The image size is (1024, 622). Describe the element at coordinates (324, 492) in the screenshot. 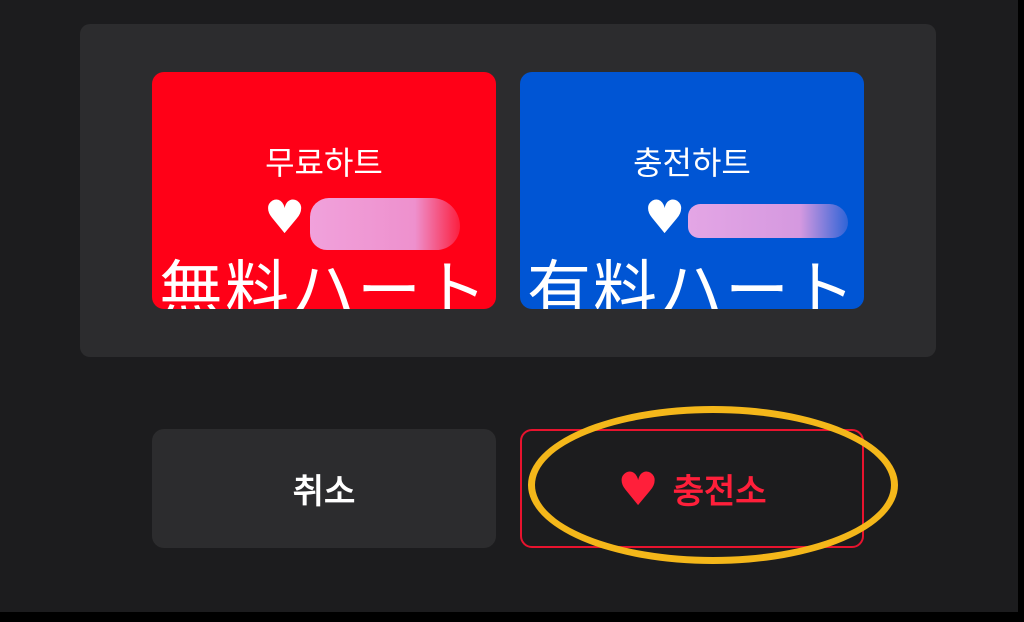

I see `cancel-button-label: 취소` at that location.